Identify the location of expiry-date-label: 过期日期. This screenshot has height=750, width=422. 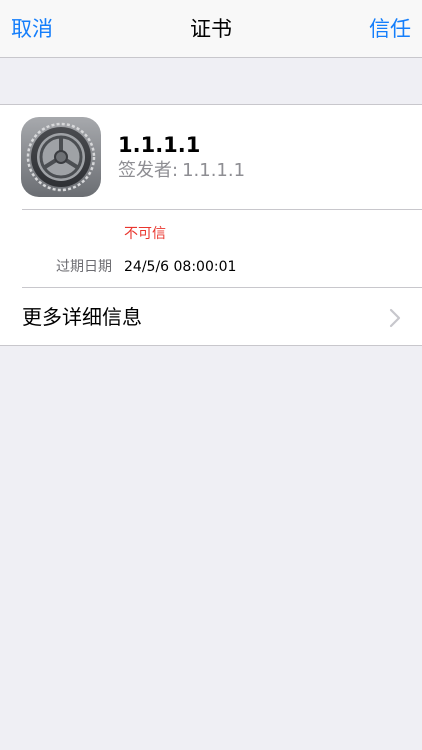
(84, 267).